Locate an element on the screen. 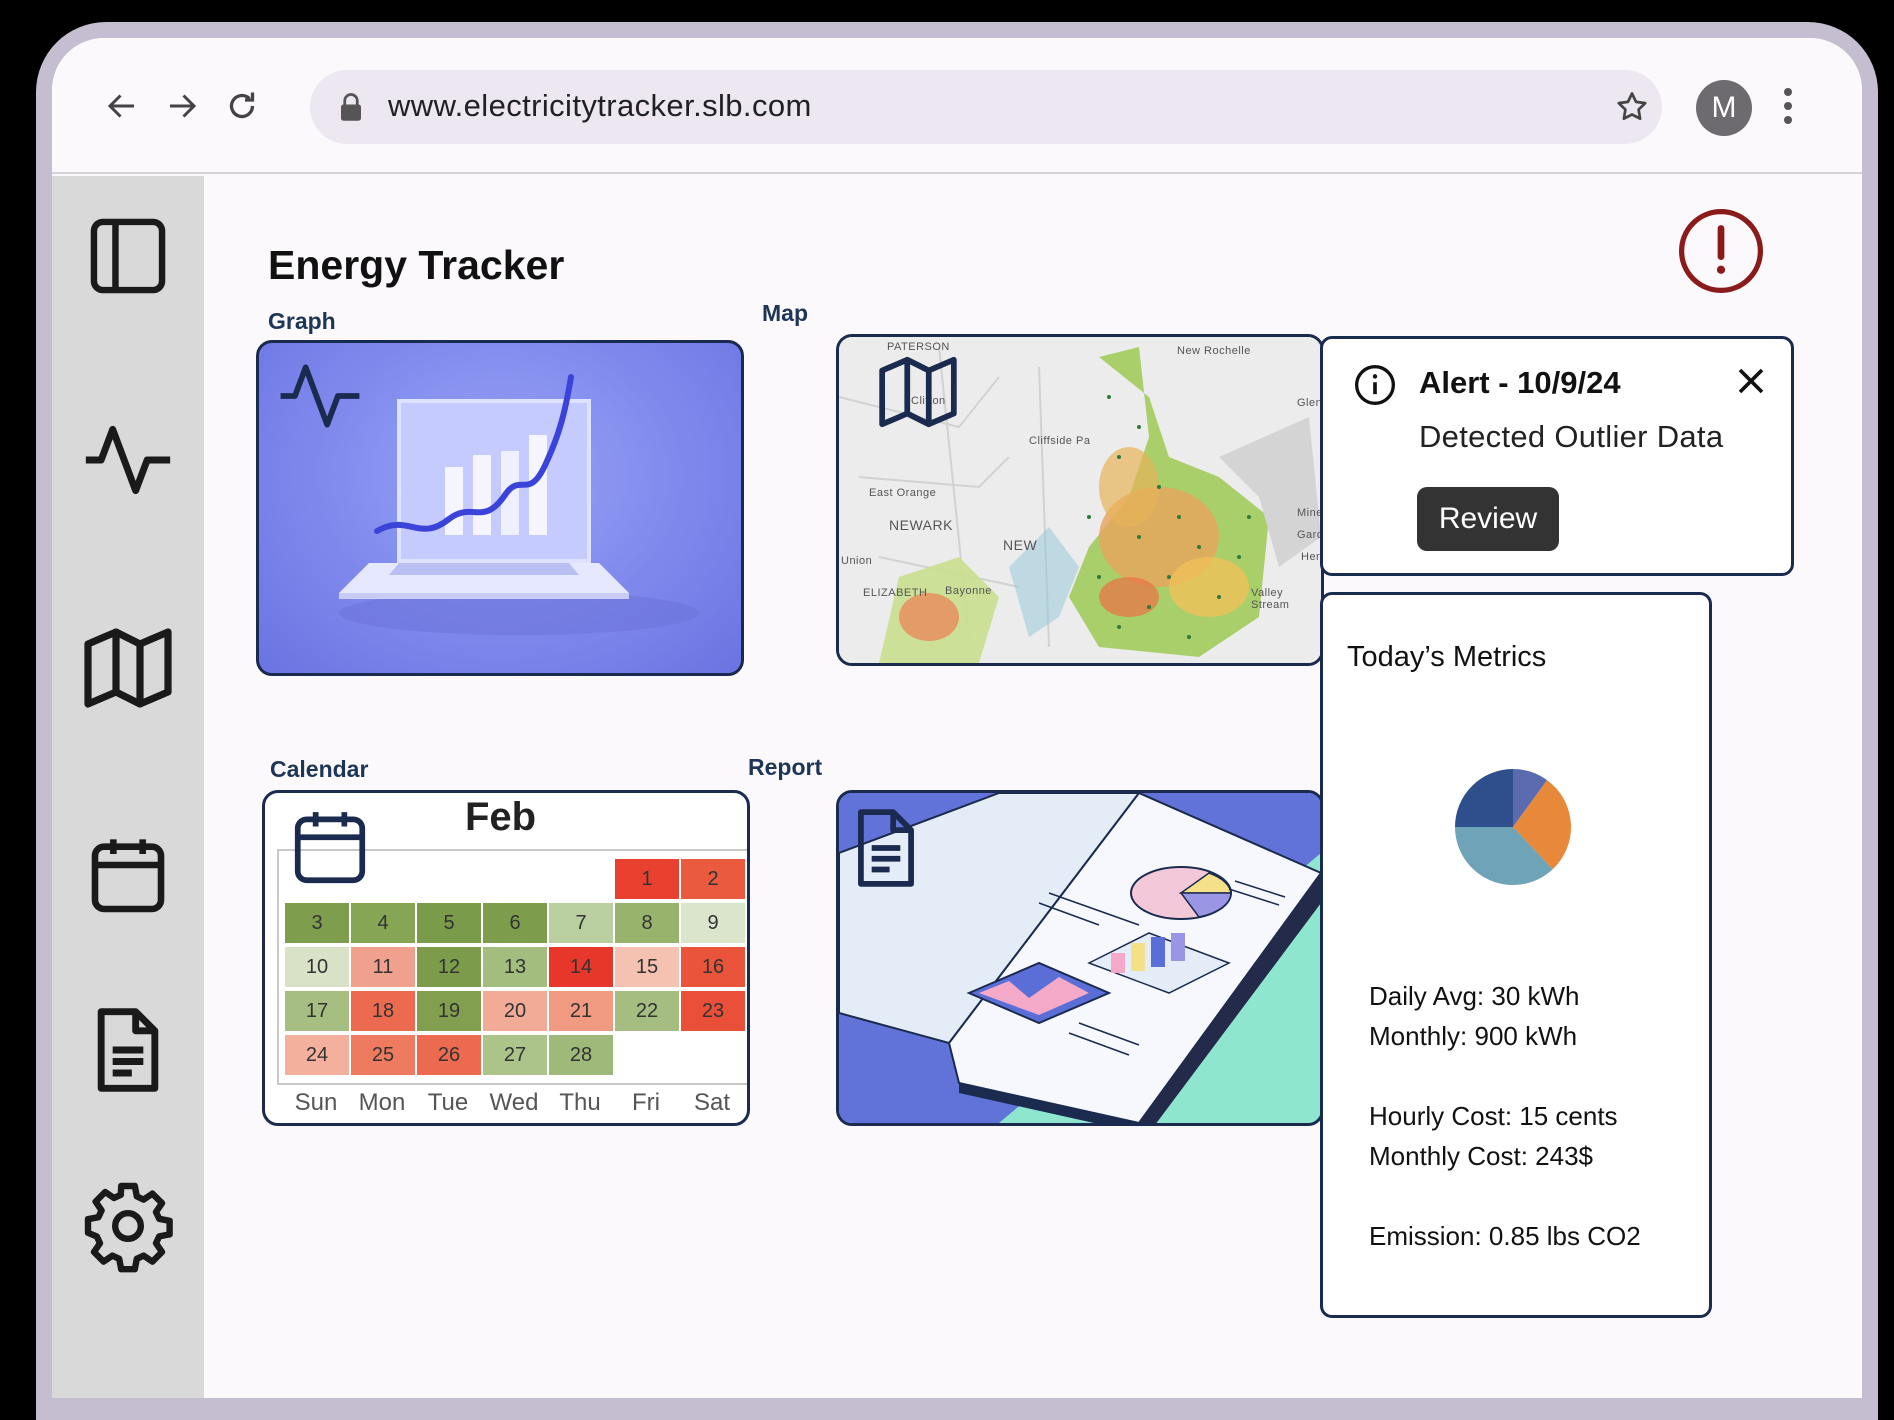 The image size is (1894, 1420). map-place-label: ELIZABETH is located at coordinates (895, 593).